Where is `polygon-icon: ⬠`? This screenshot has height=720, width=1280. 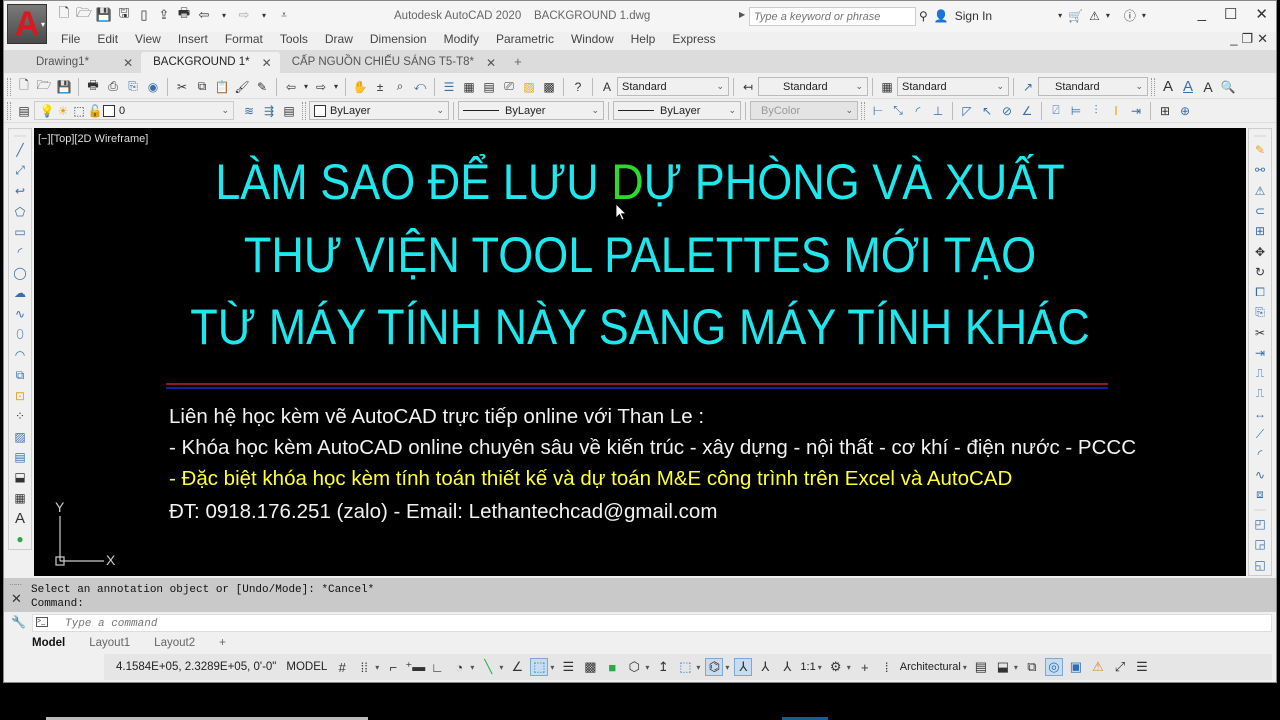
polygon-icon: ⬠ is located at coordinates (20, 211).